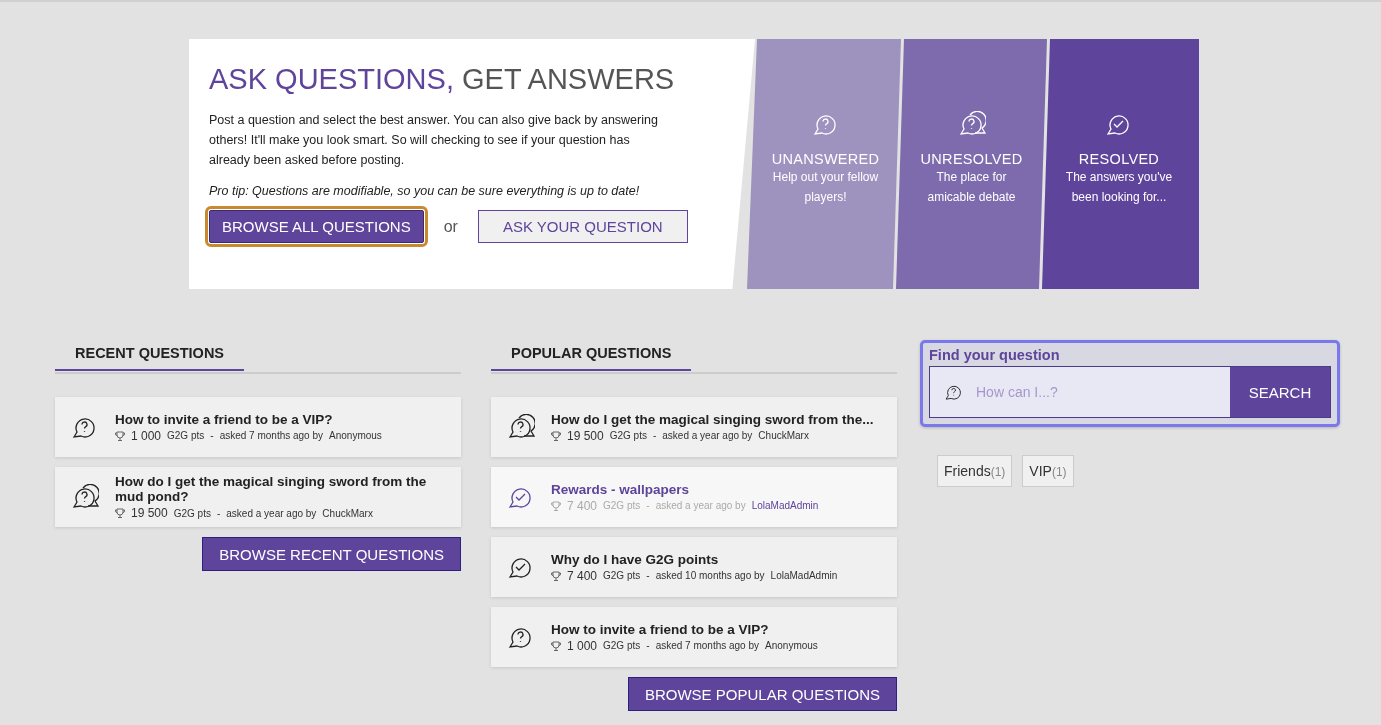 This screenshot has width=1381, height=725. What do you see at coordinates (591, 358) in the screenshot?
I see `section-heading: POPULAR QUESTIONS` at bounding box center [591, 358].